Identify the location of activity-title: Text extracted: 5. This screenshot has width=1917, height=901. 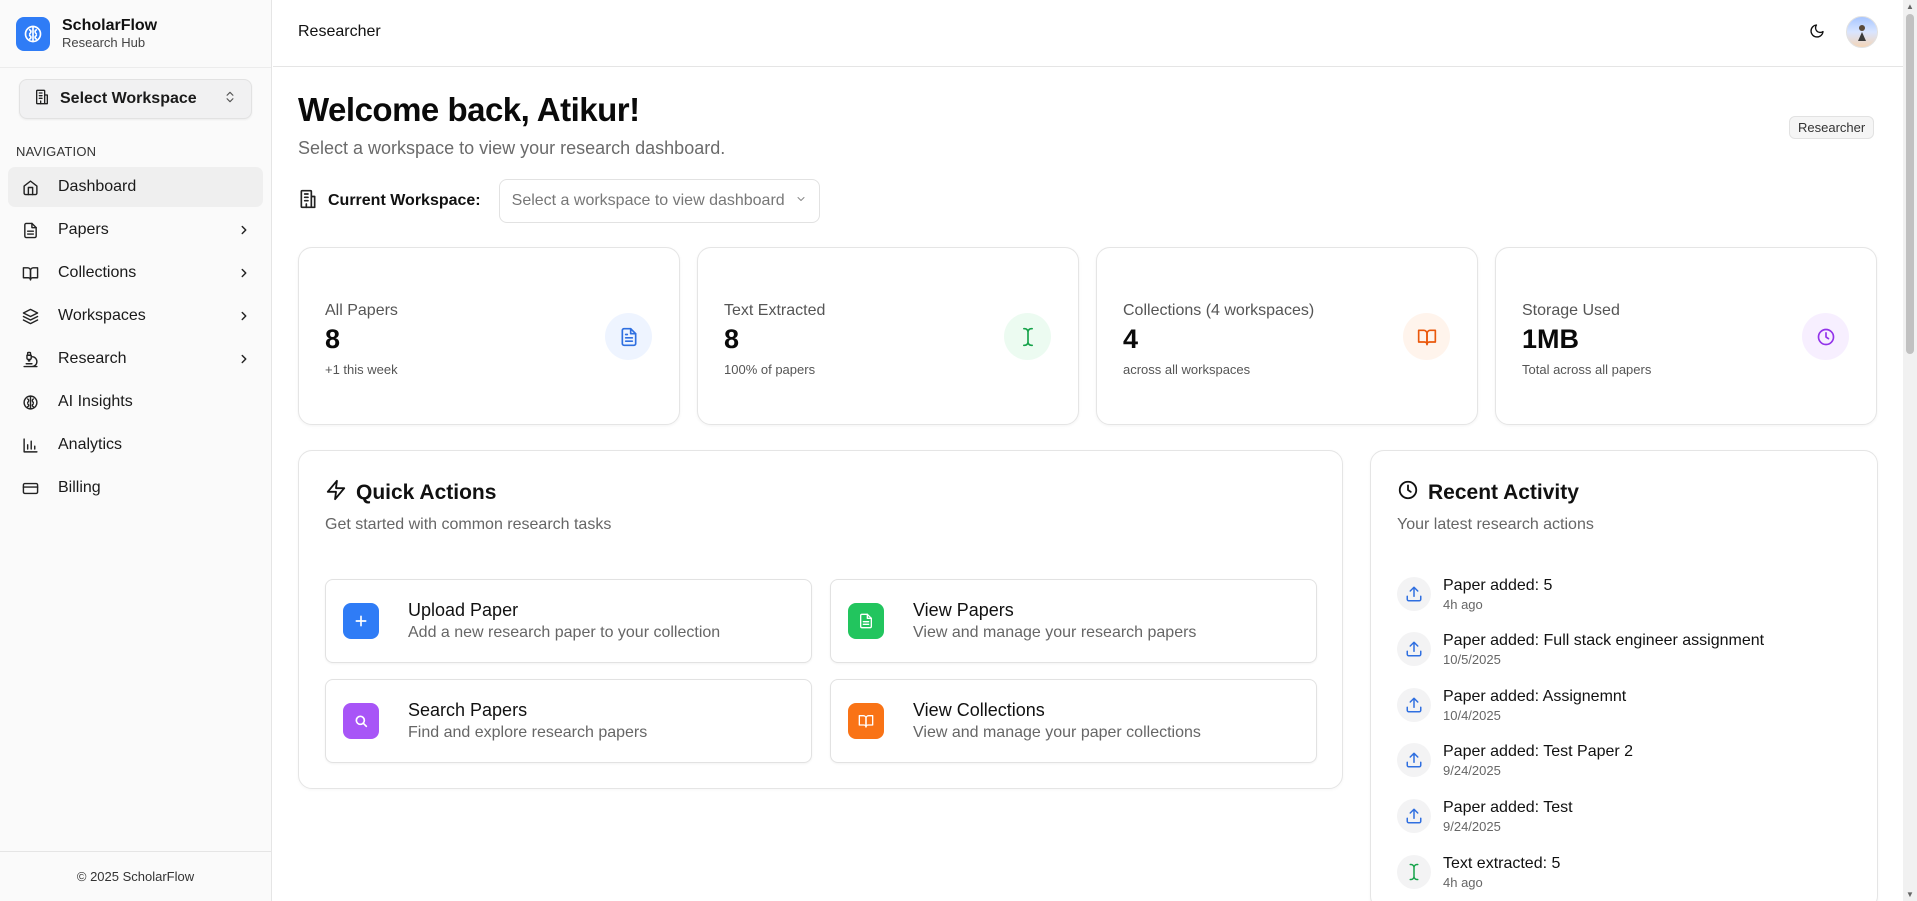
(1502, 863).